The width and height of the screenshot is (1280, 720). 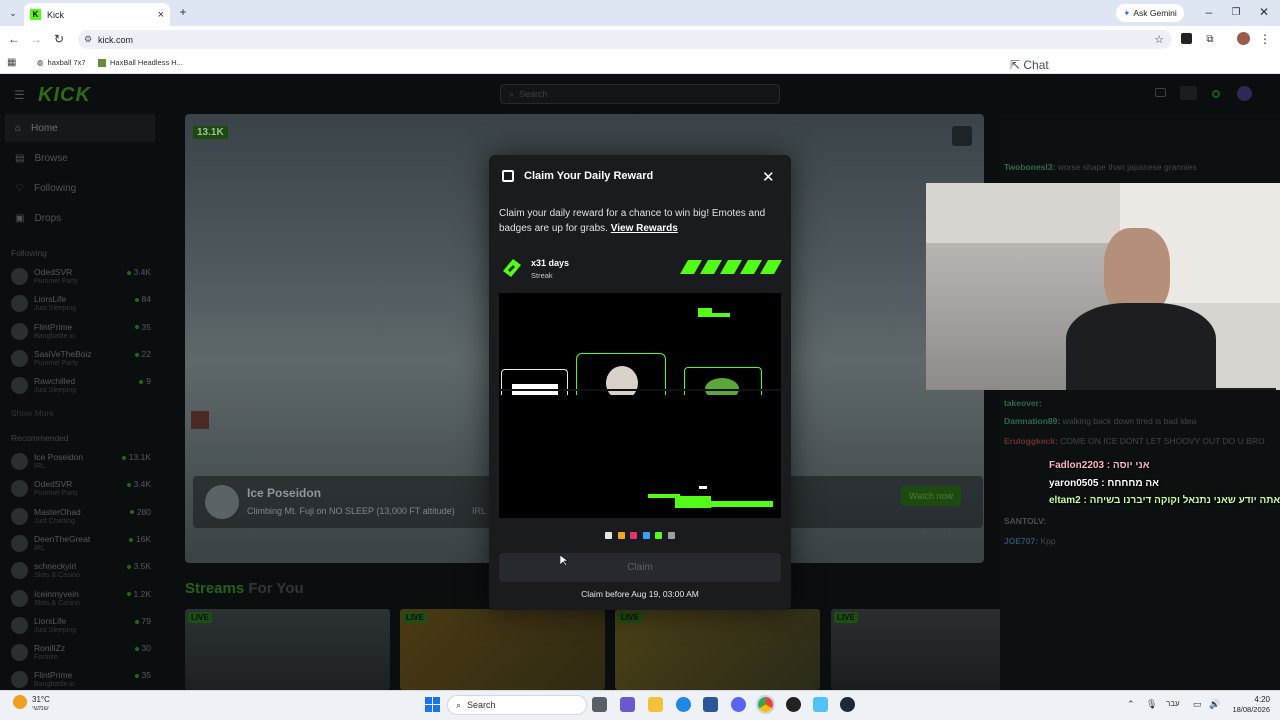 What do you see at coordinates (931, 496) in the screenshot?
I see `watch-now-button: Watch now` at bounding box center [931, 496].